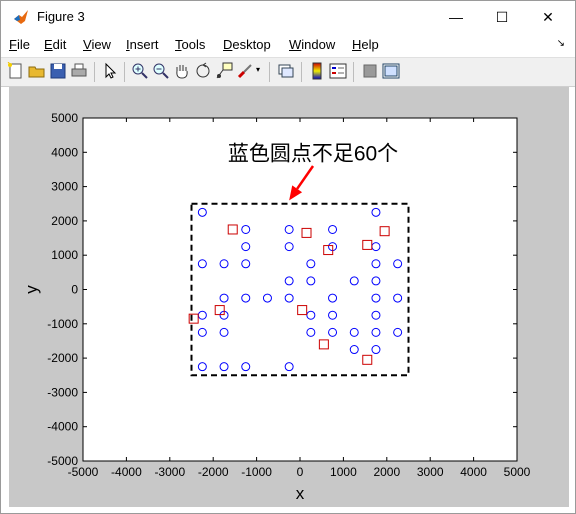  What do you see at coordinates (62, 358) in the screenshot?
I see `y-tick-label: -2000` at bounding box center [62, 358].